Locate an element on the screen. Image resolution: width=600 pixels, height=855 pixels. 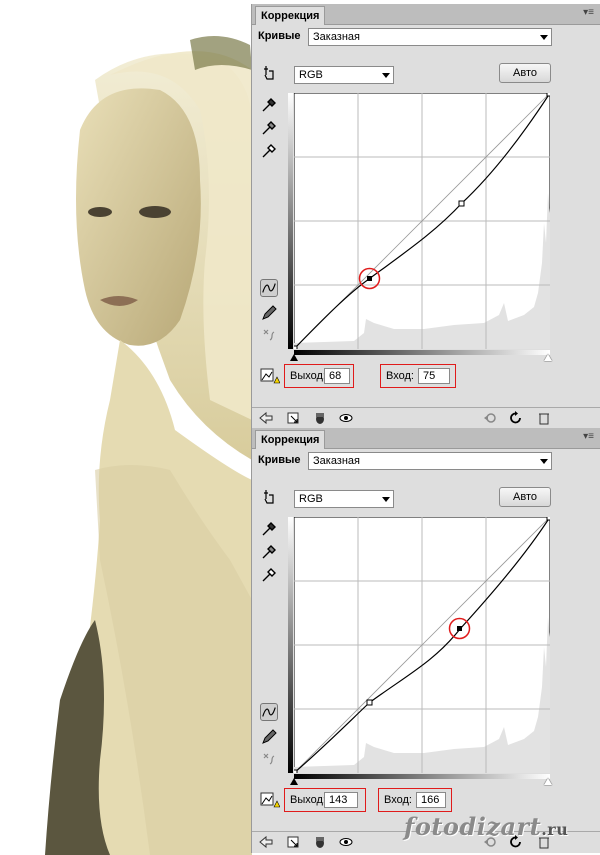
watermark-suffix: .ru is located at coordinates (555, 829).